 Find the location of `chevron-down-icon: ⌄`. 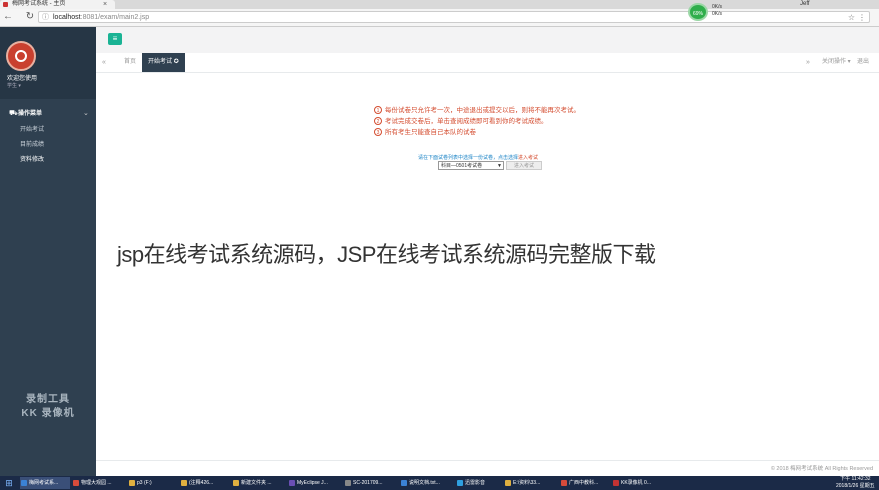

chevron-down-icon: ⌄ is located at coordinates (86, 113).